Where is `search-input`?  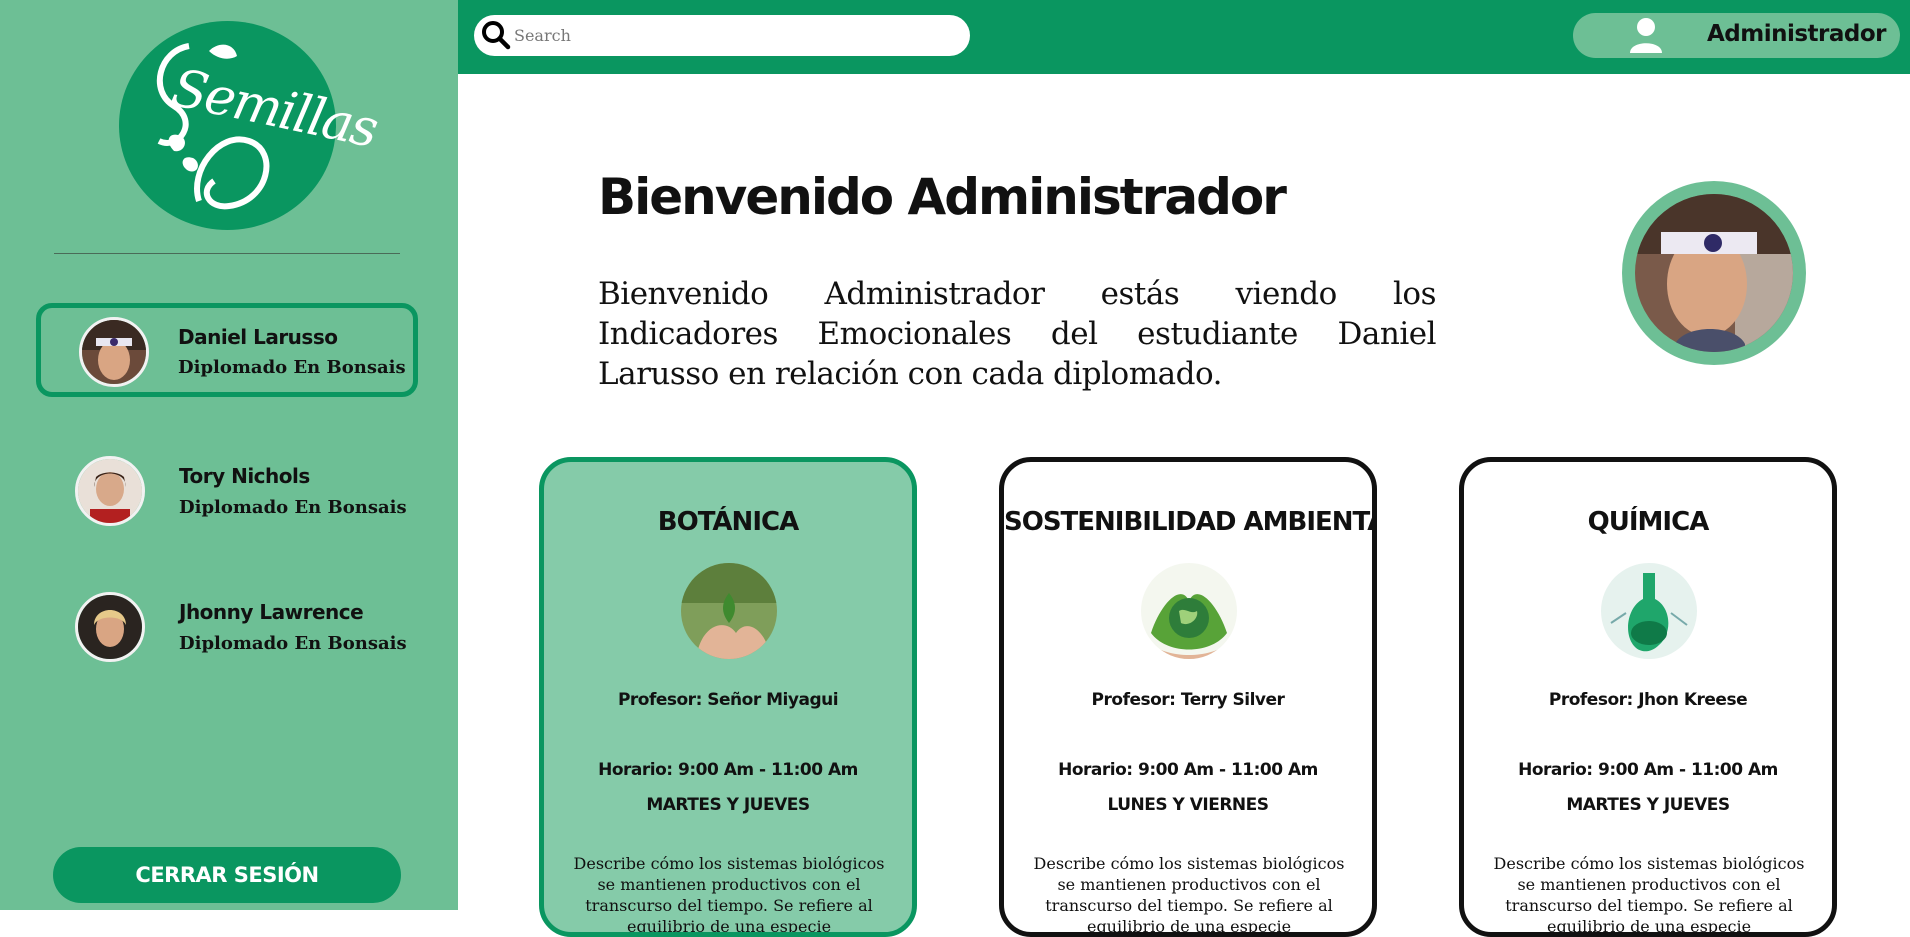 search-input is located at coordinates (734, 35).